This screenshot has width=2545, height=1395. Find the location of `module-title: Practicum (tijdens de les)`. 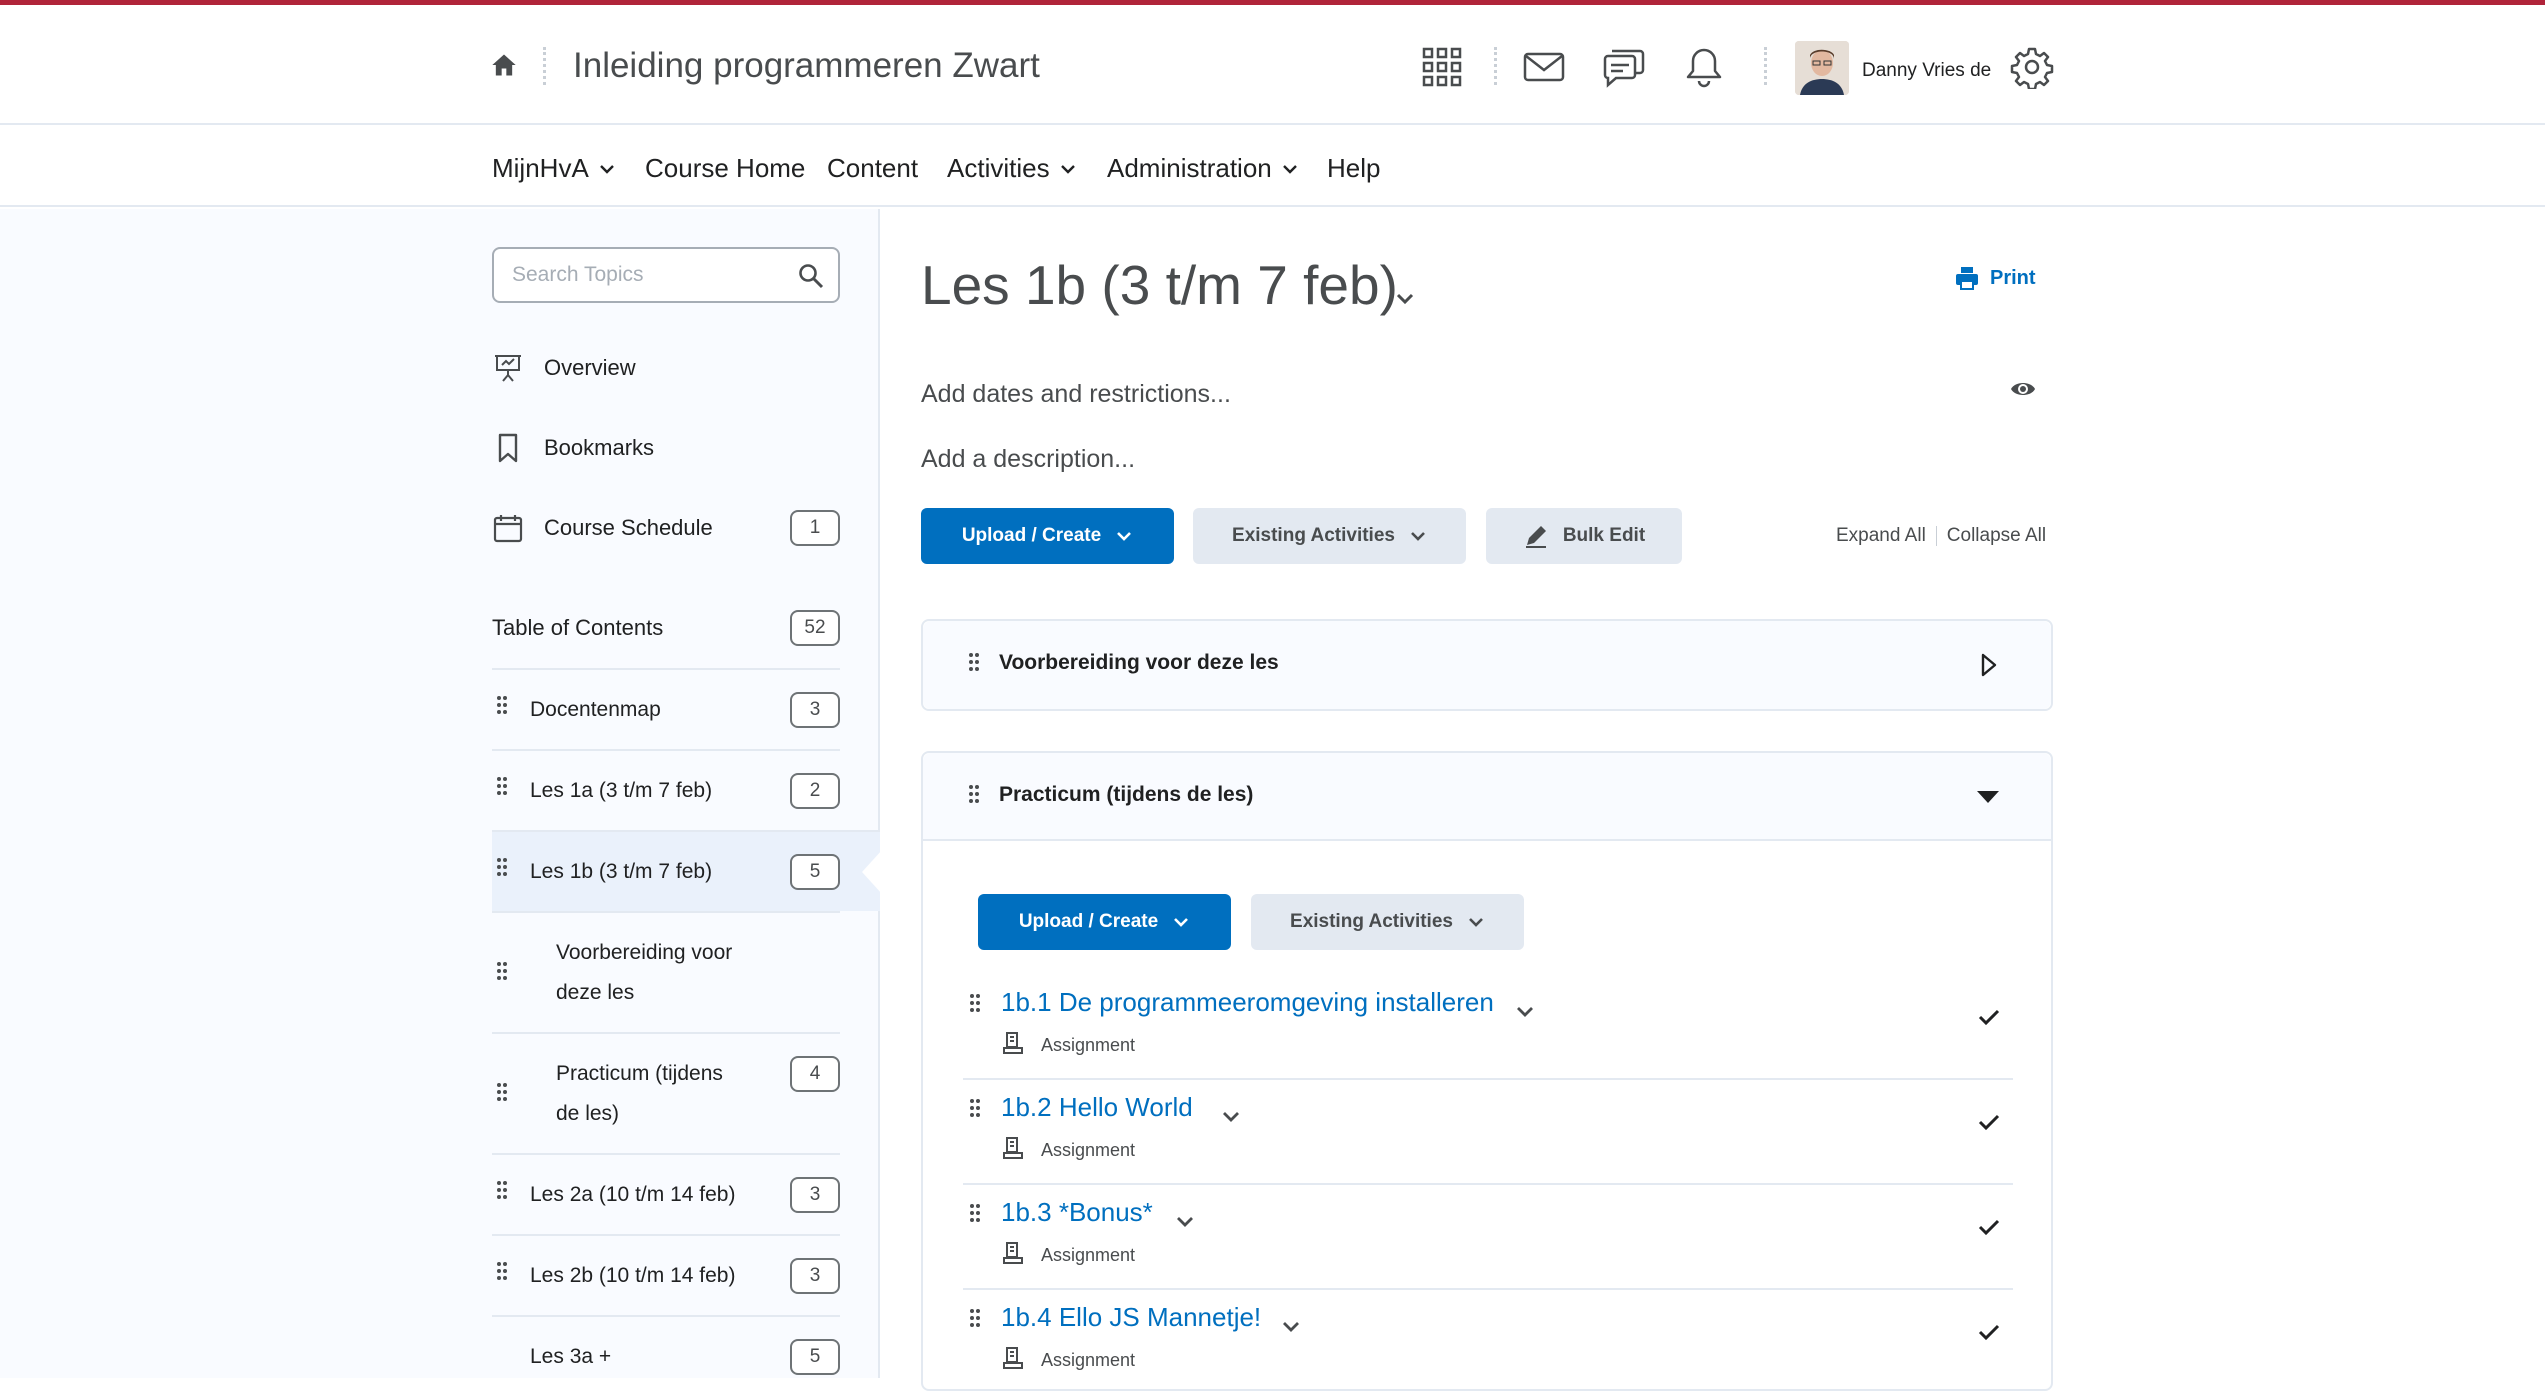

module-title: Practicum (tijdens de les) is located at coordinates (1126, 795).